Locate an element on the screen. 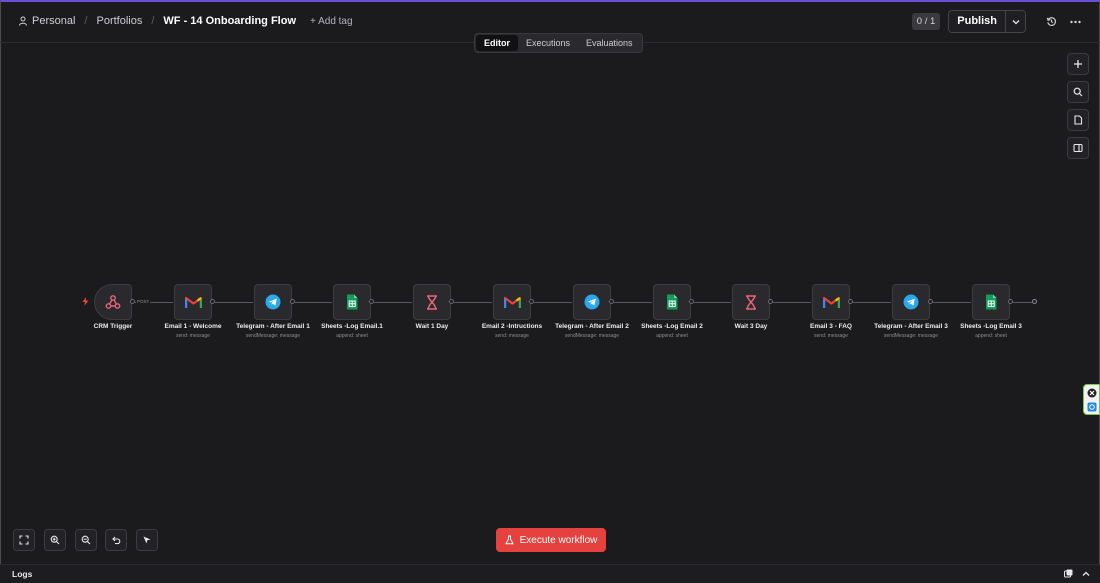 The height and width of the screenshot is (583, 1100). fit-view-button is located at coordinates (24, 540).